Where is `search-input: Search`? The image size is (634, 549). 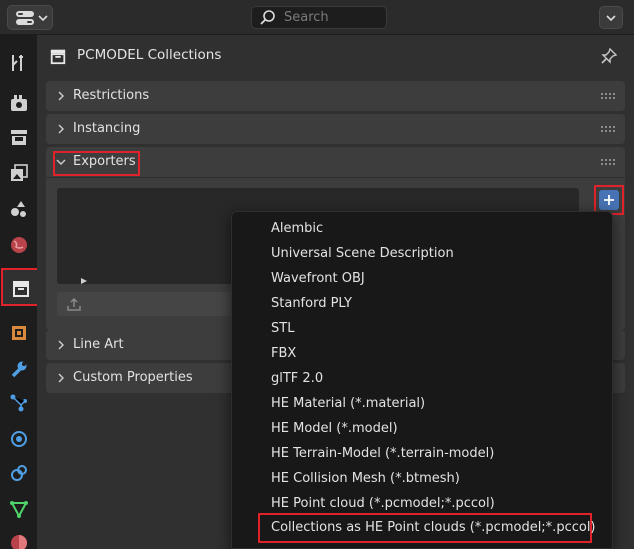
search-input: Search is located at coordinates (319, 17).